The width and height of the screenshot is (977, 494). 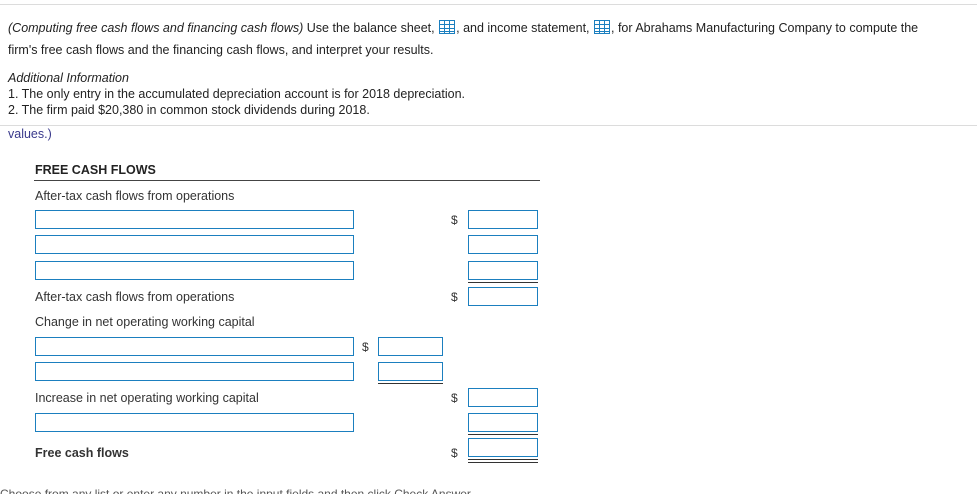 I want to click on nowc-item-2-amount, so click(x=410, y=371).